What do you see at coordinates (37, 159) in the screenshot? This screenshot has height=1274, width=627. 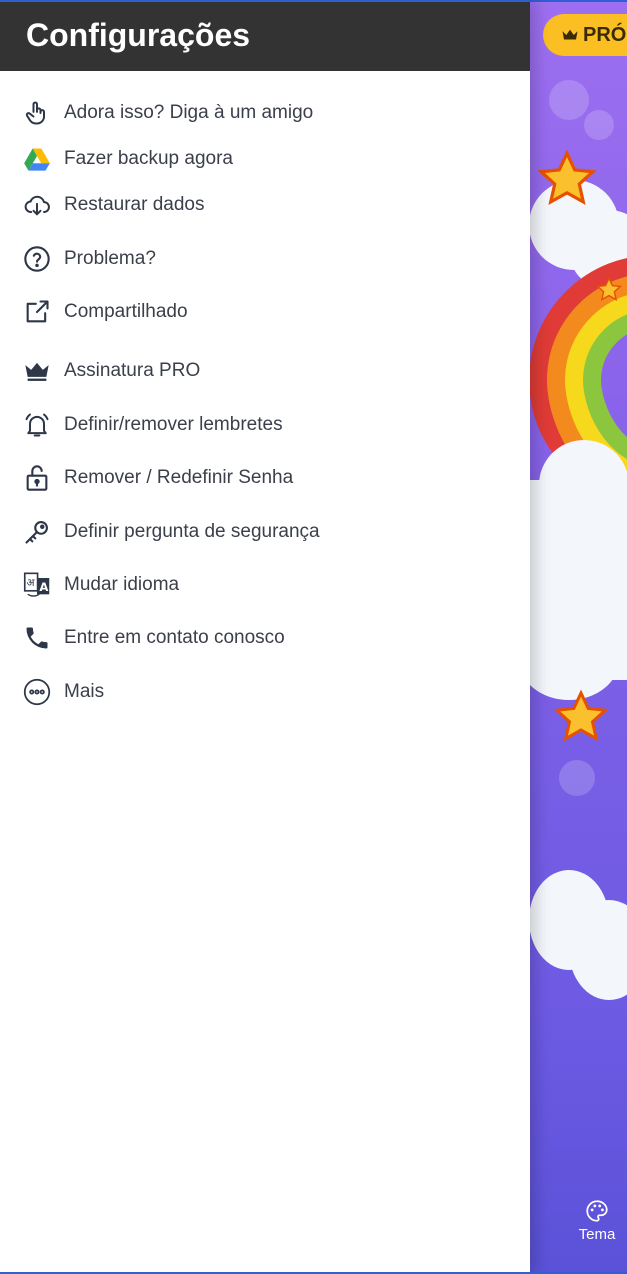 I see `google-drive-icon` at bounding box center [37, 159].